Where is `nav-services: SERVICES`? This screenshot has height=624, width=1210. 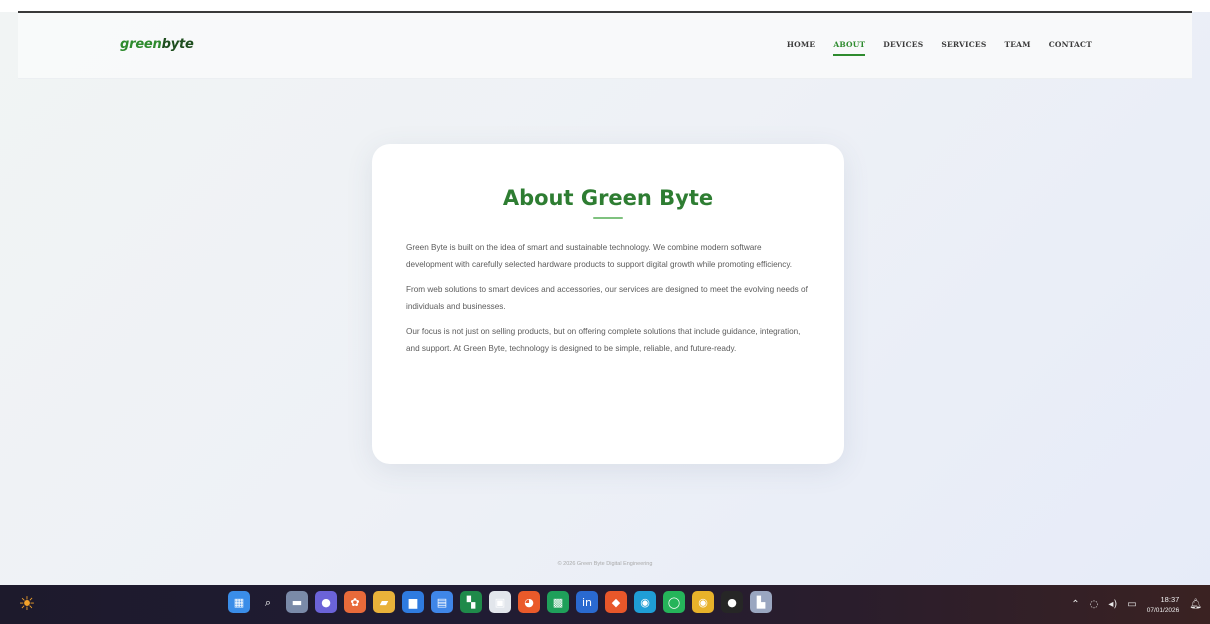
nav-services: SERVICES is located at coordinates (963, 46).